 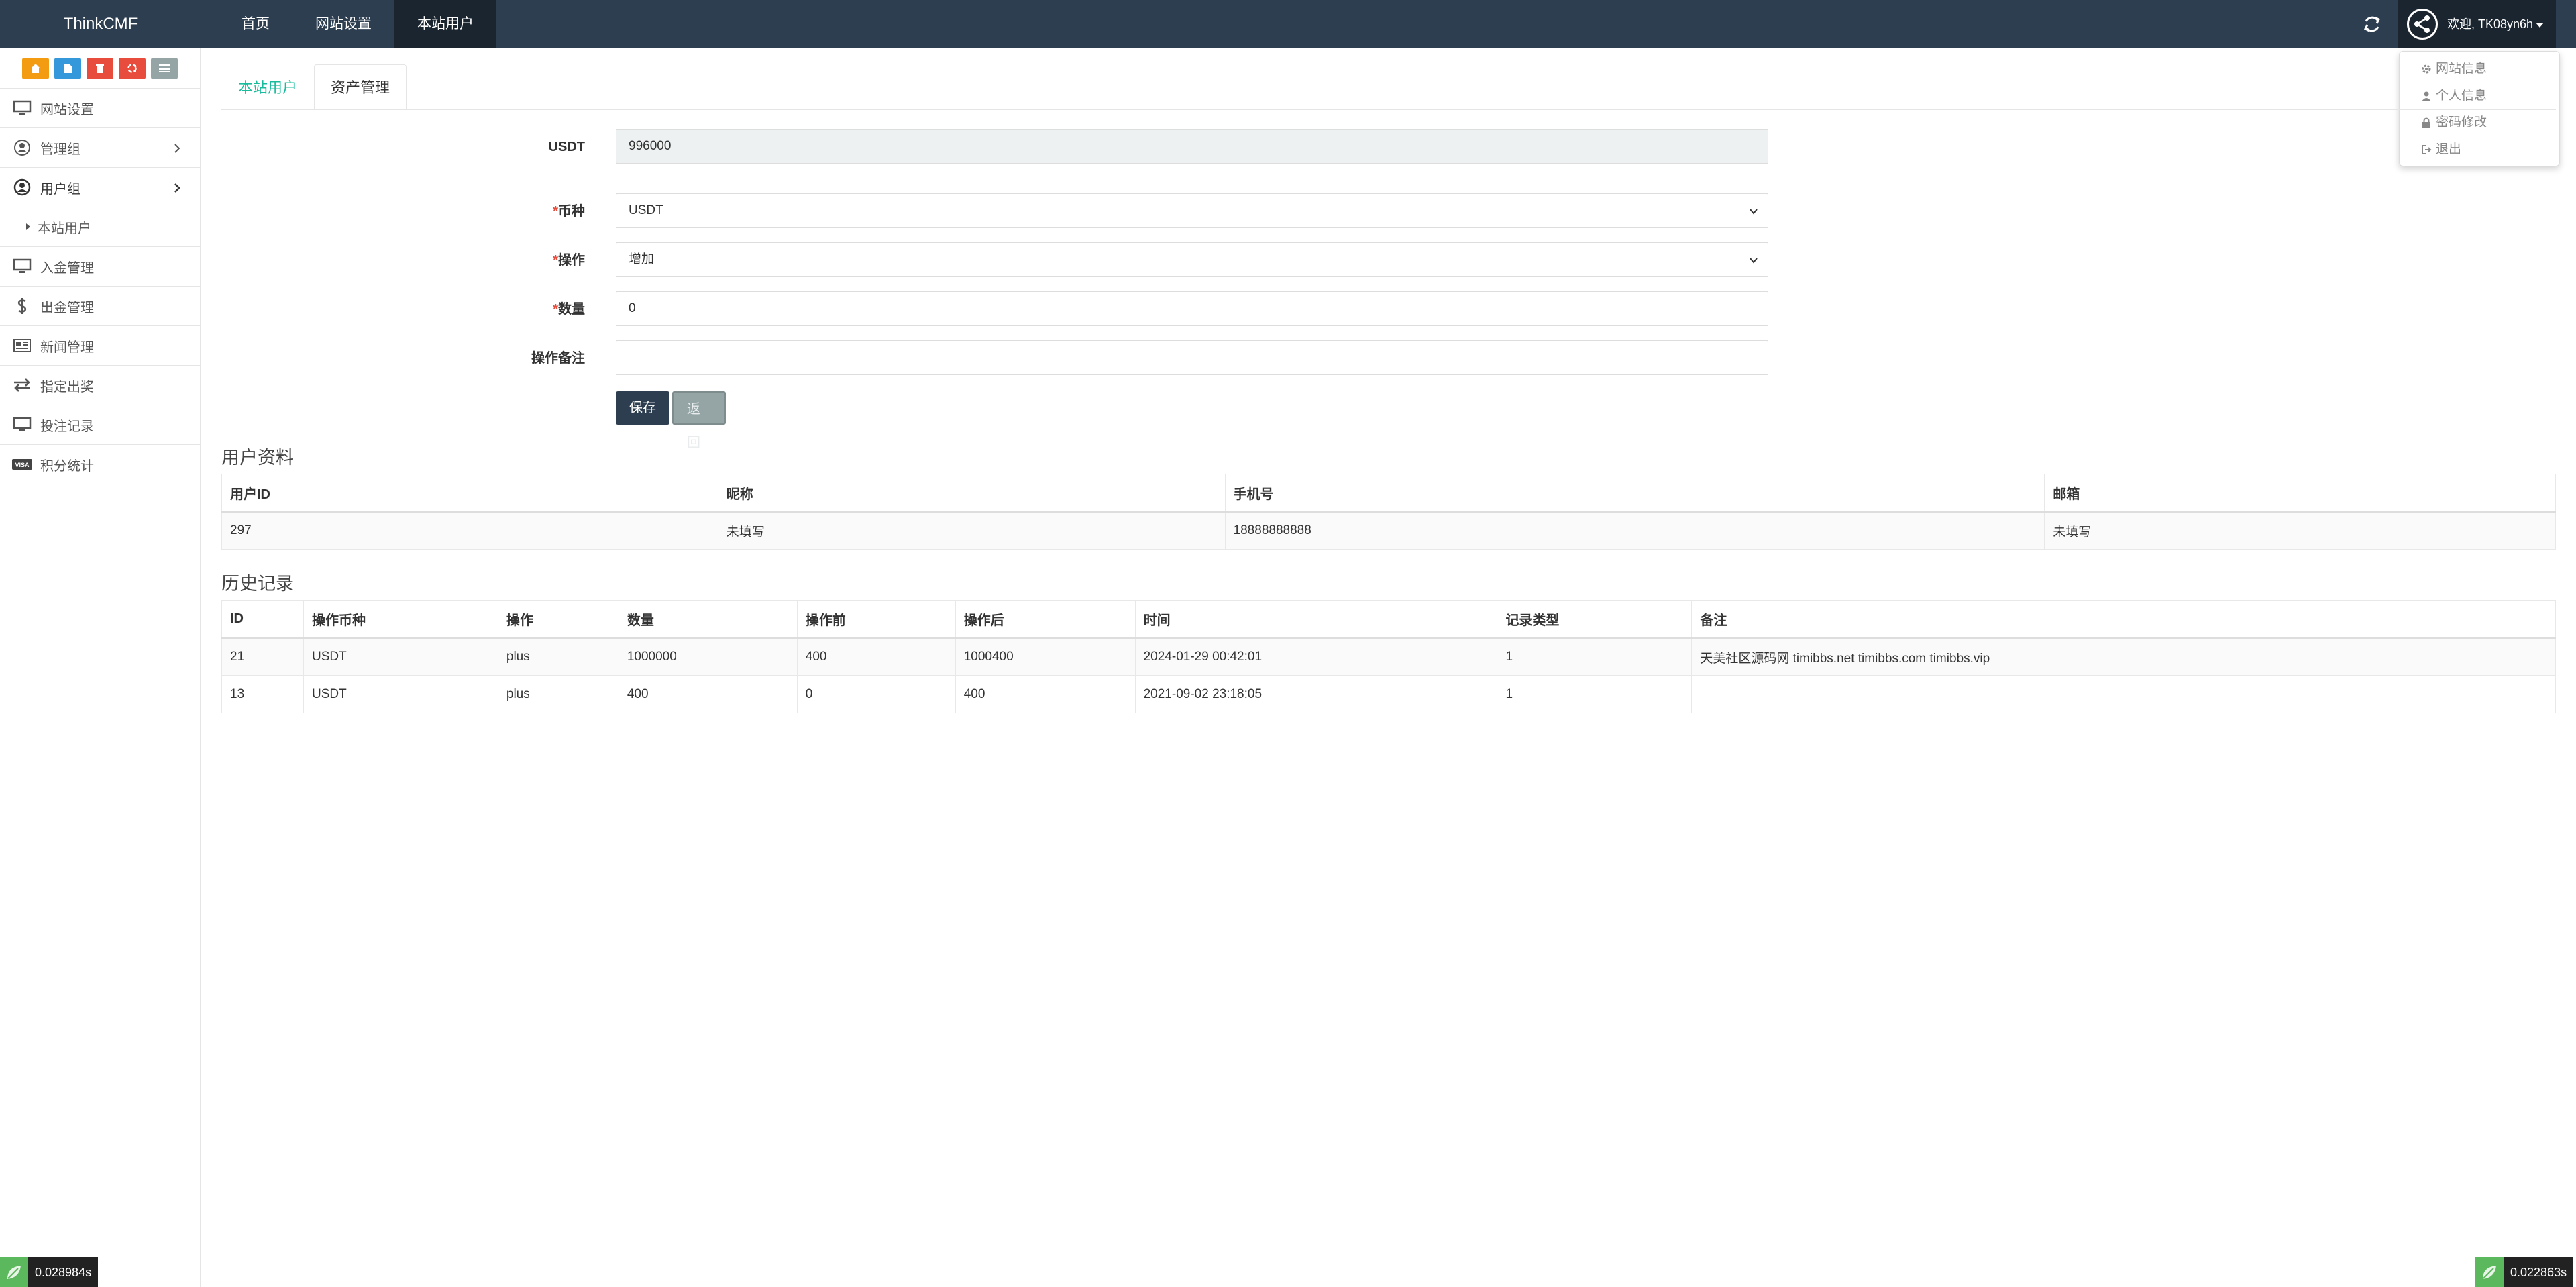 What do you see at coordinates (971, 493) in the screenshot?
I see `profile-header-nickname: 昵称` at bounding box center [971, 493].